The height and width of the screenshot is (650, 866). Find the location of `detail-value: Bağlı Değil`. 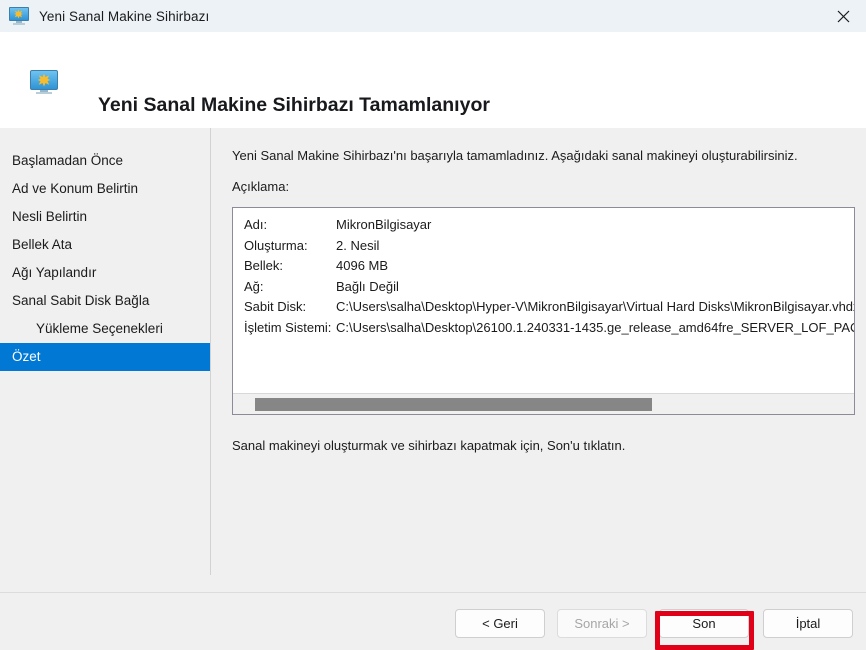

detail-value: Bağlı Değil is located at coordinates (367, 286).